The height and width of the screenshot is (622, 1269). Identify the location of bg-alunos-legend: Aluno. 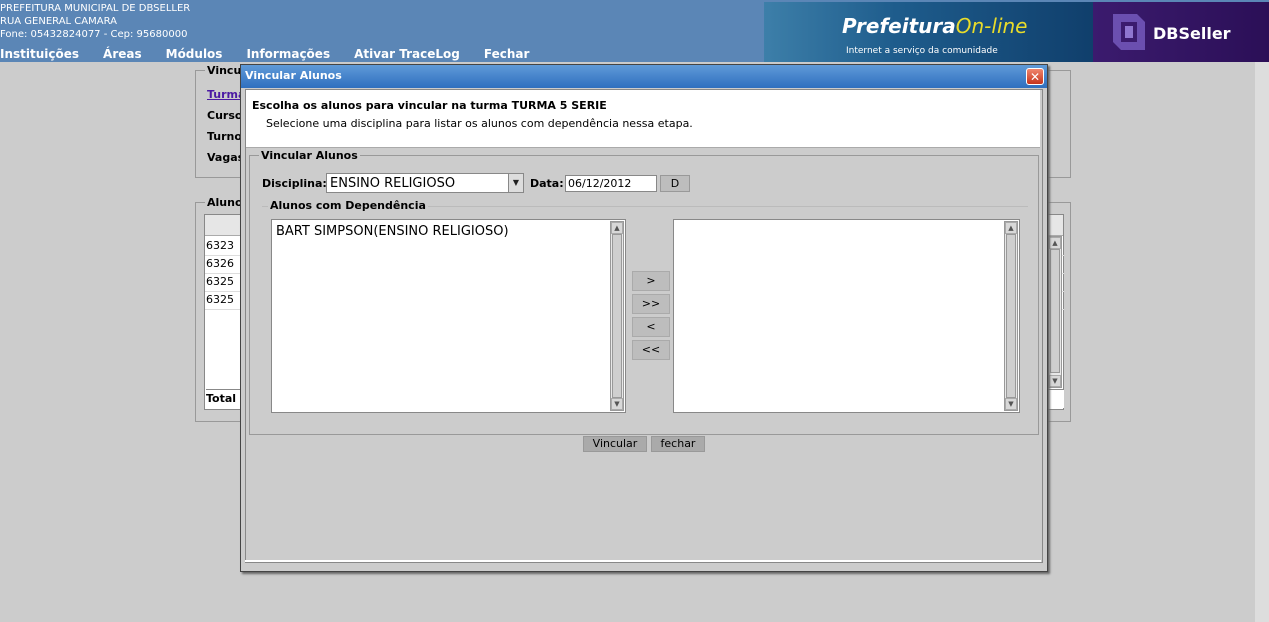
(225, 202).